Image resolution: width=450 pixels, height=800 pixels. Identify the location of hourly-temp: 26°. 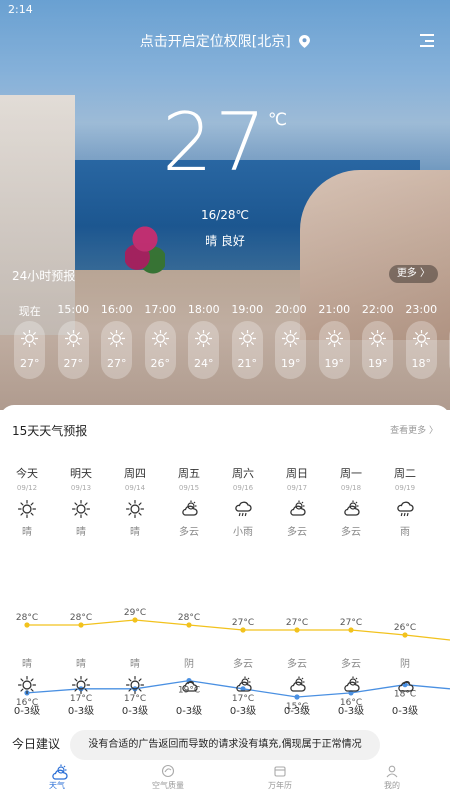
(160, 363).